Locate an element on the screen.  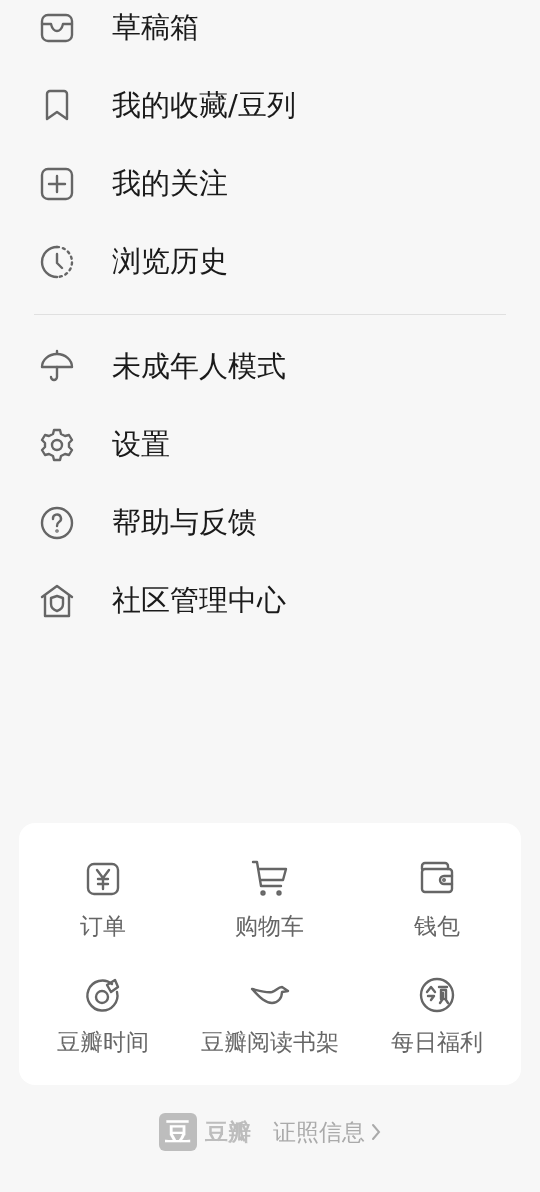
cart-icon is located at coordinates (270, 879).